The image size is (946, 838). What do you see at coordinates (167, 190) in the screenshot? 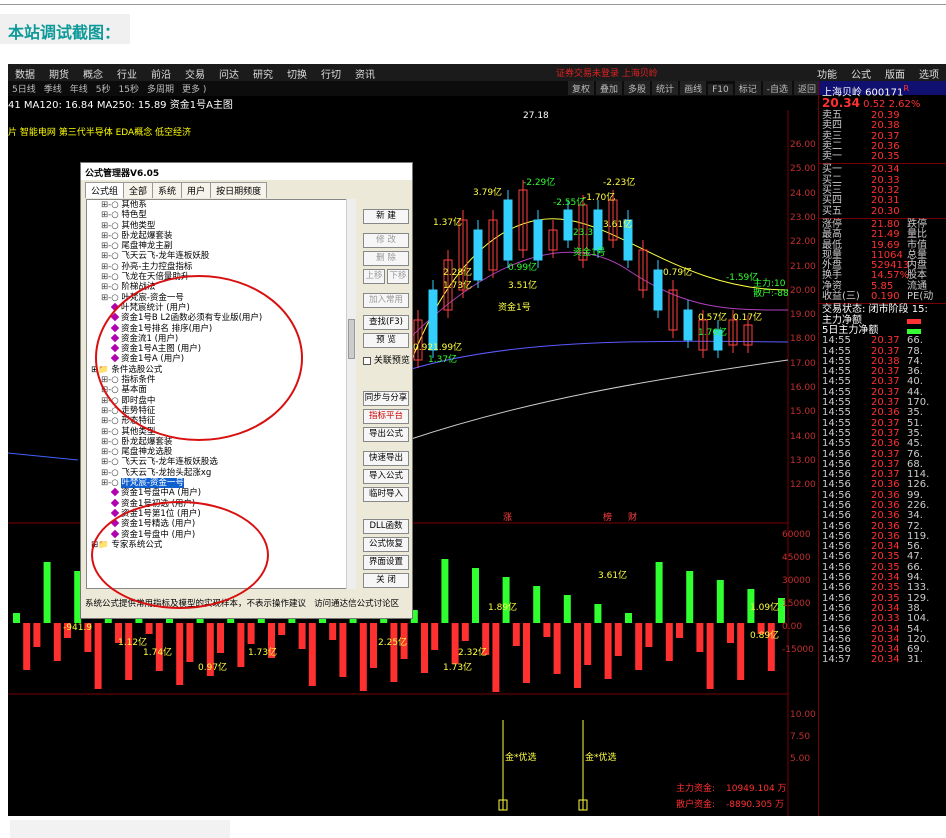
I see `tab-system: 系统` at bounding box center [167, 190].